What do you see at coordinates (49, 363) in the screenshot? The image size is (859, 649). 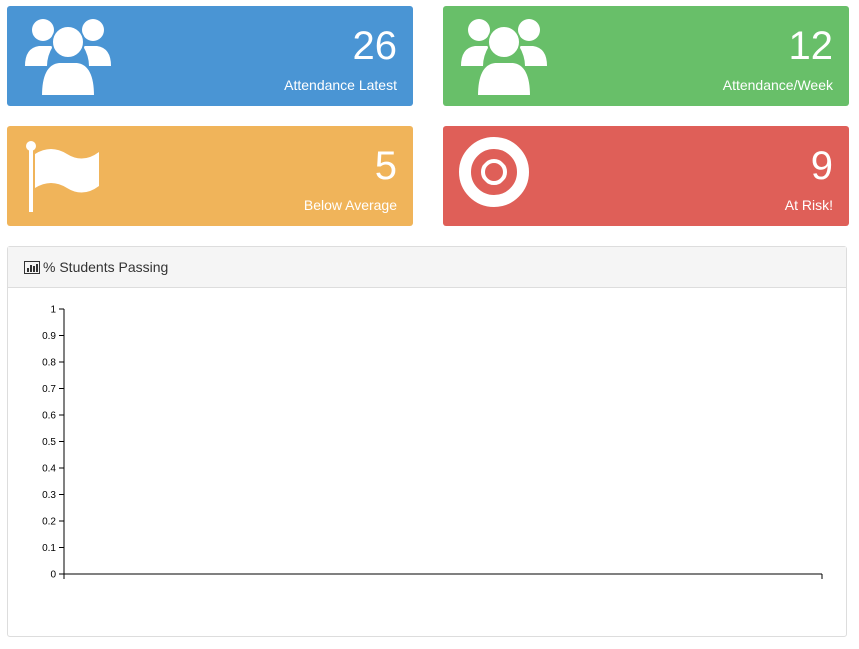 I see `y-tick-label: 0.8` at bounding box center [49, 363].